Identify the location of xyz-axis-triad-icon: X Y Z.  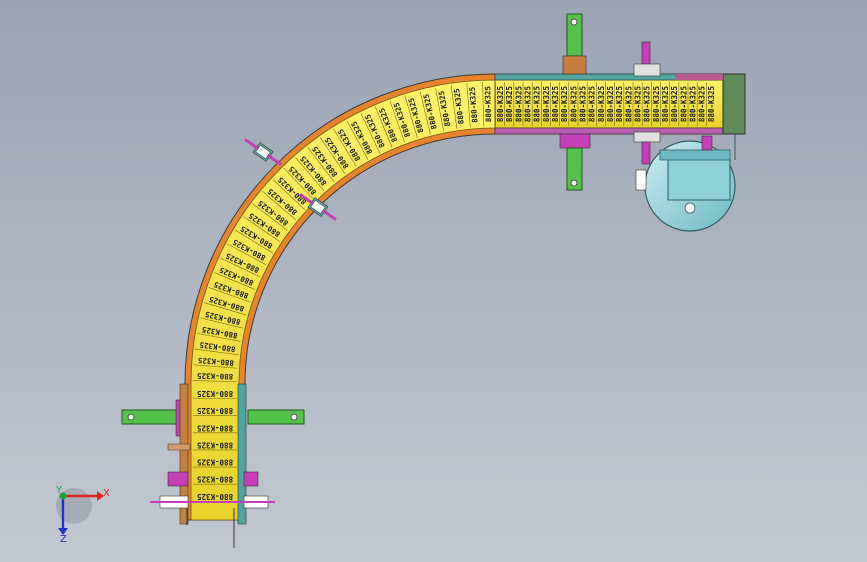
(82, 515).